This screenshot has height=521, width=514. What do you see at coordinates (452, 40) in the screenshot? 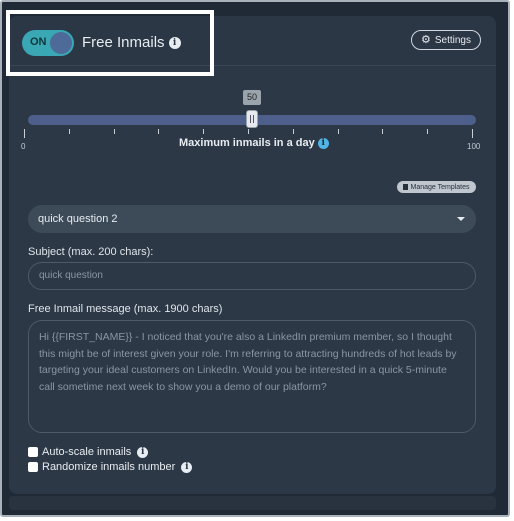
I see `settings-button-label: Settings` at bounding box center [452, 40].